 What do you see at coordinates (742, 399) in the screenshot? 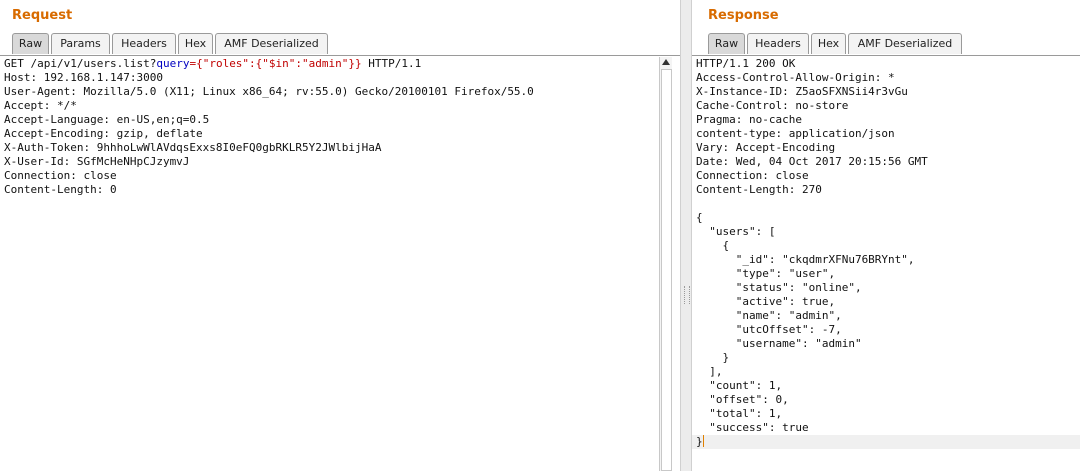
I see `response-line: "offset": 0,` at bounding box center [742, 399].